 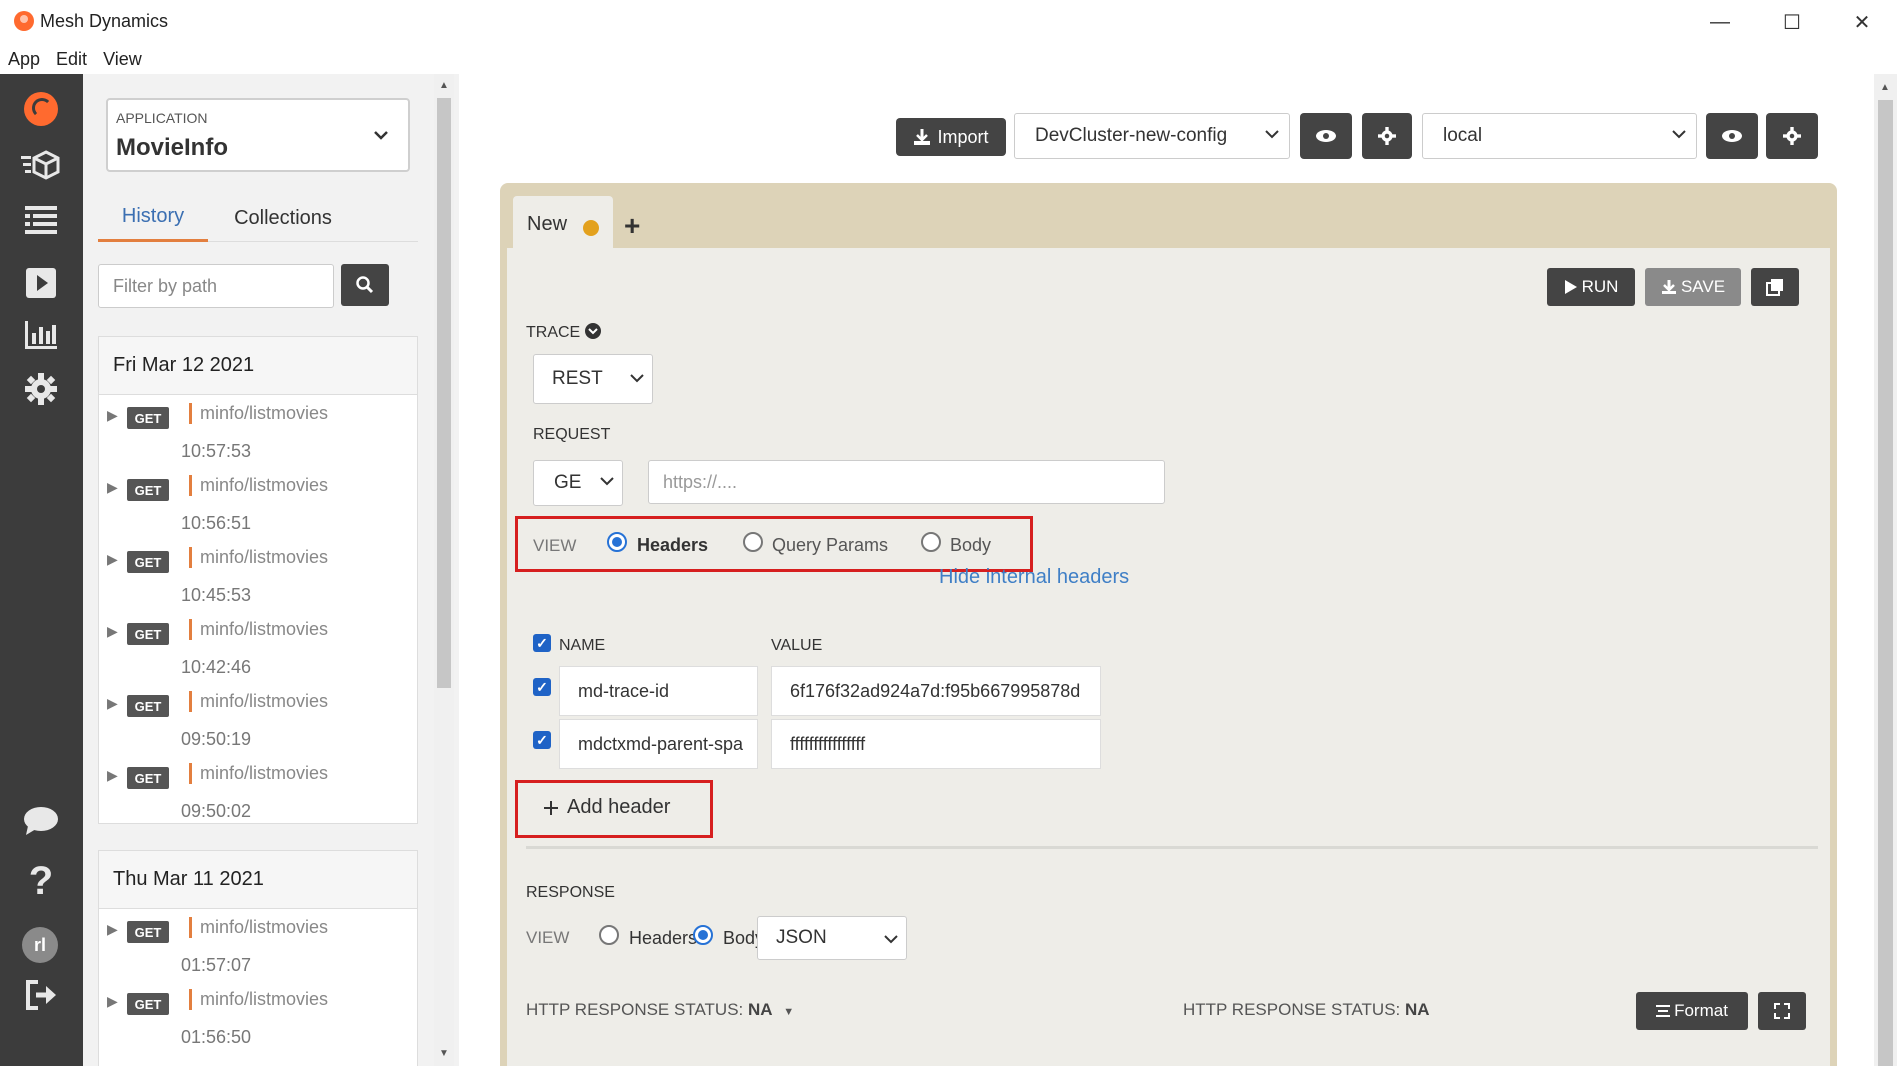 I want to click on add-tab-button: +, so click(x=632, y=226).